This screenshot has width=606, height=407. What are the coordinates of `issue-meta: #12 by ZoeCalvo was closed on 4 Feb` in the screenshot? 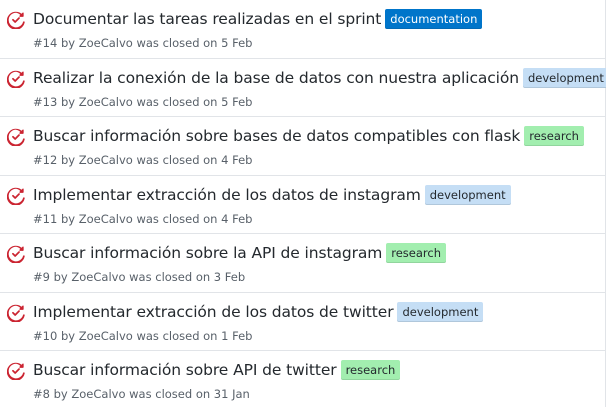 It's located at (142, 160).